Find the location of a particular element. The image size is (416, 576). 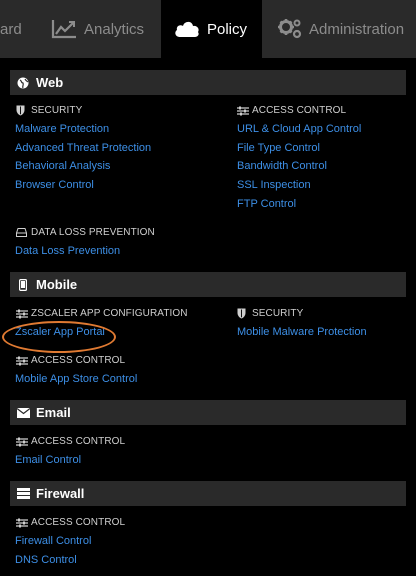

mobile-app-config-header-label: ZSCALER APP CONFIGURATION is located at coordinates (109, 313).